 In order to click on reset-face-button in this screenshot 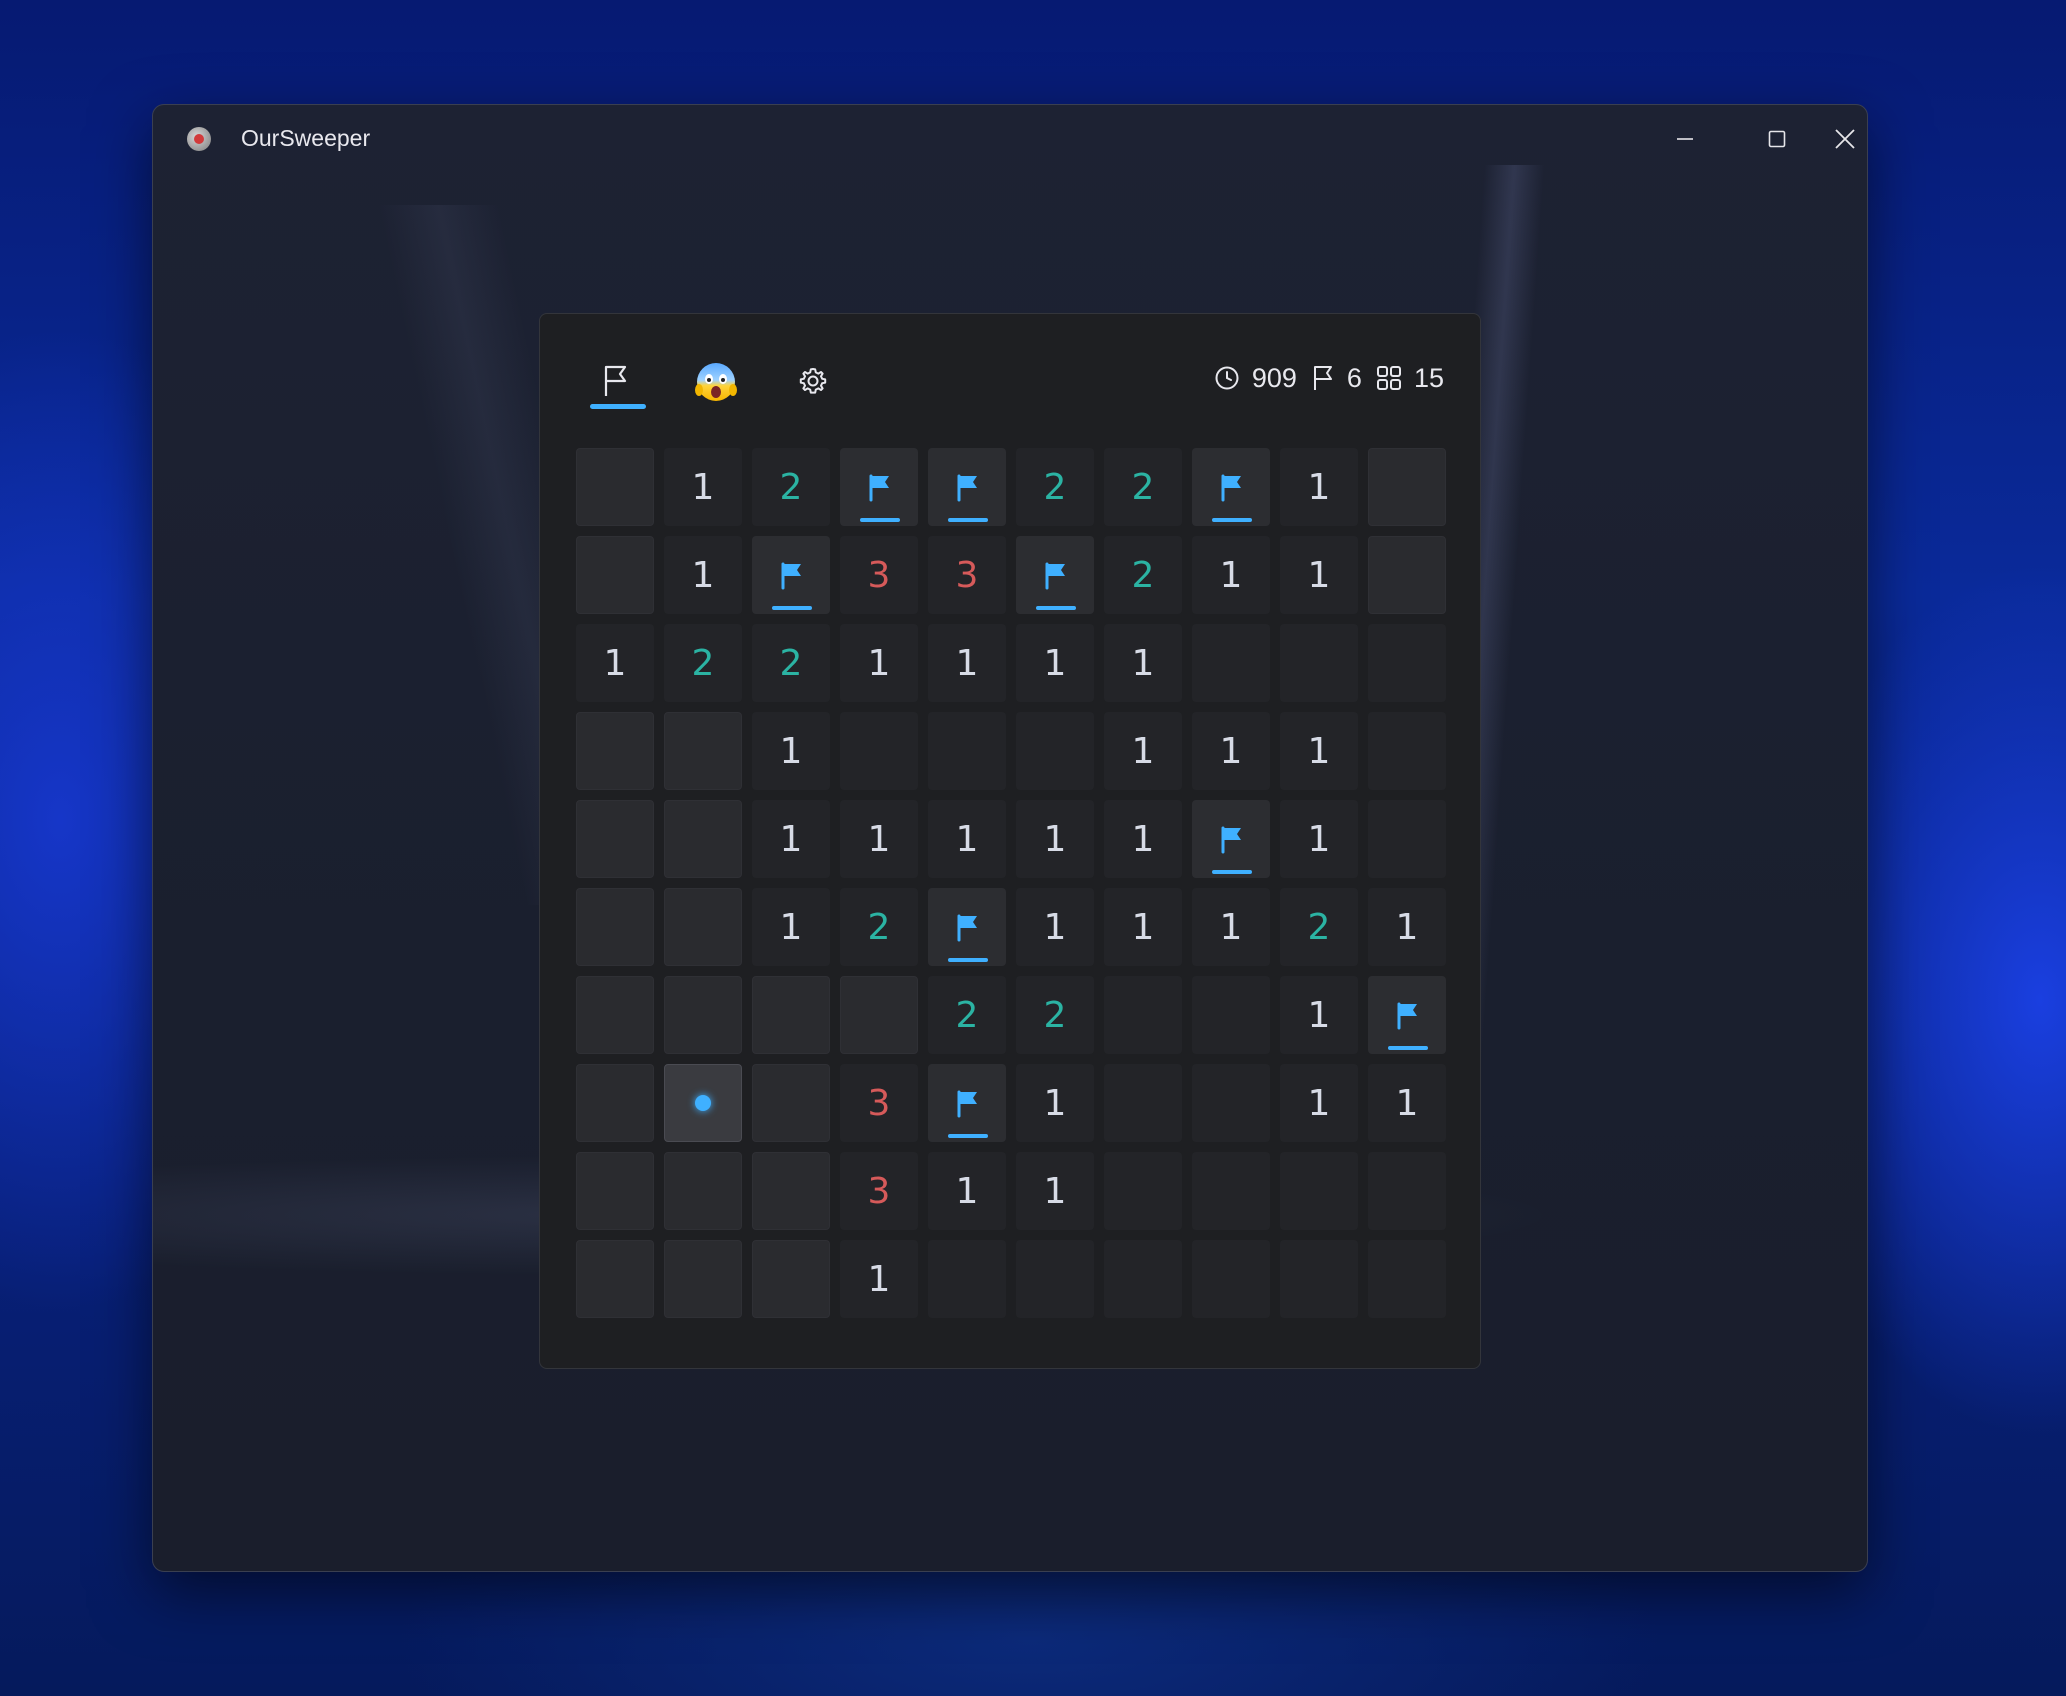, I will do `click(716, 381)`.